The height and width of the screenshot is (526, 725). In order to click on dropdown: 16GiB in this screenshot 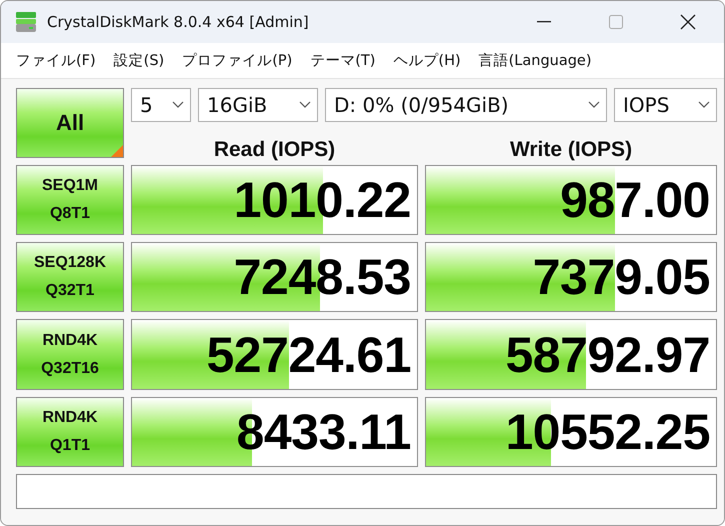, I will do `click(258, 105)`.